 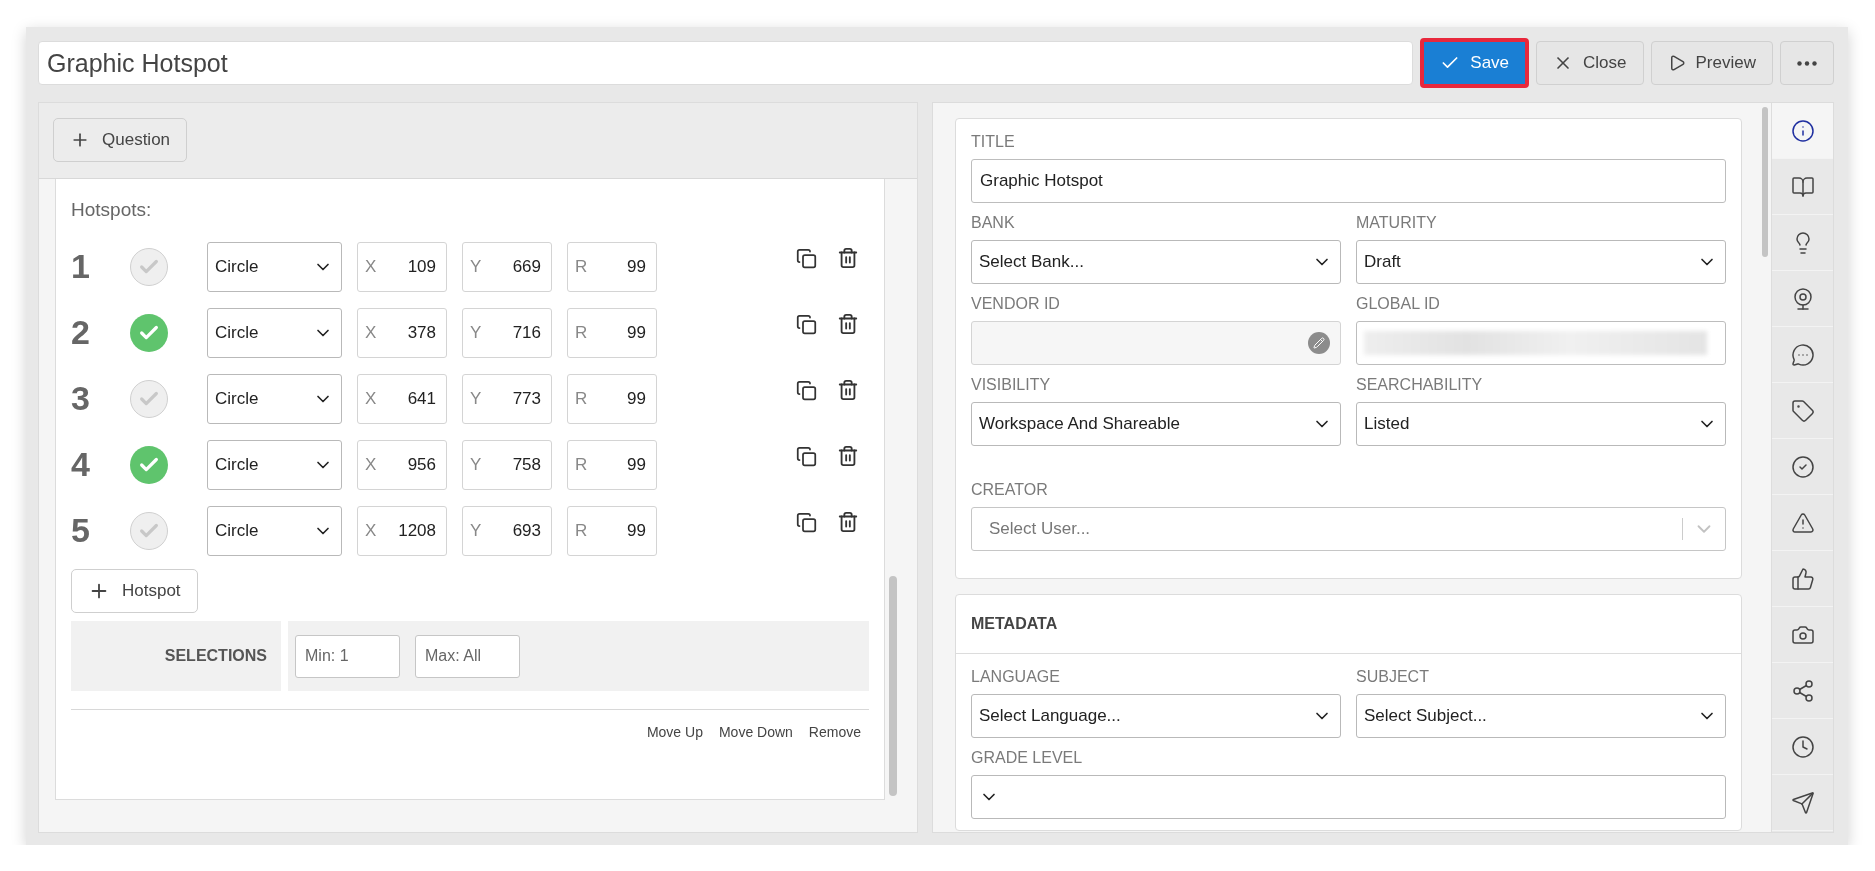 I want to click on field-label: TITLE, so click(x=993, y=142).